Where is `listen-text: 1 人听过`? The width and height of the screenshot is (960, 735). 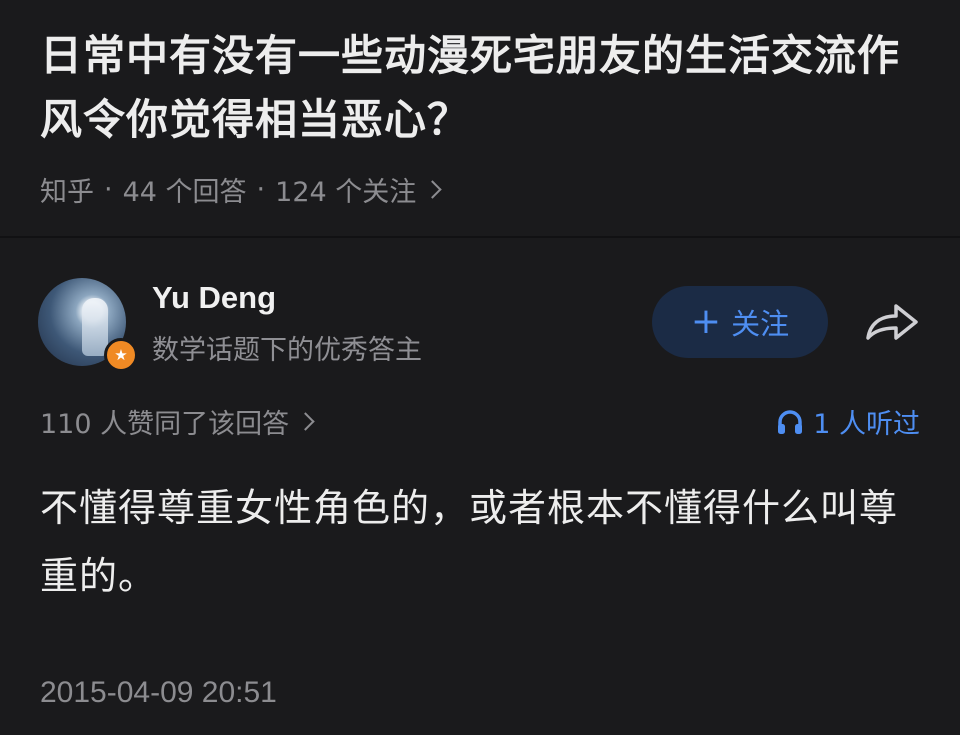 listen-text: 1 人听过 is located at coordinates (866, 424).